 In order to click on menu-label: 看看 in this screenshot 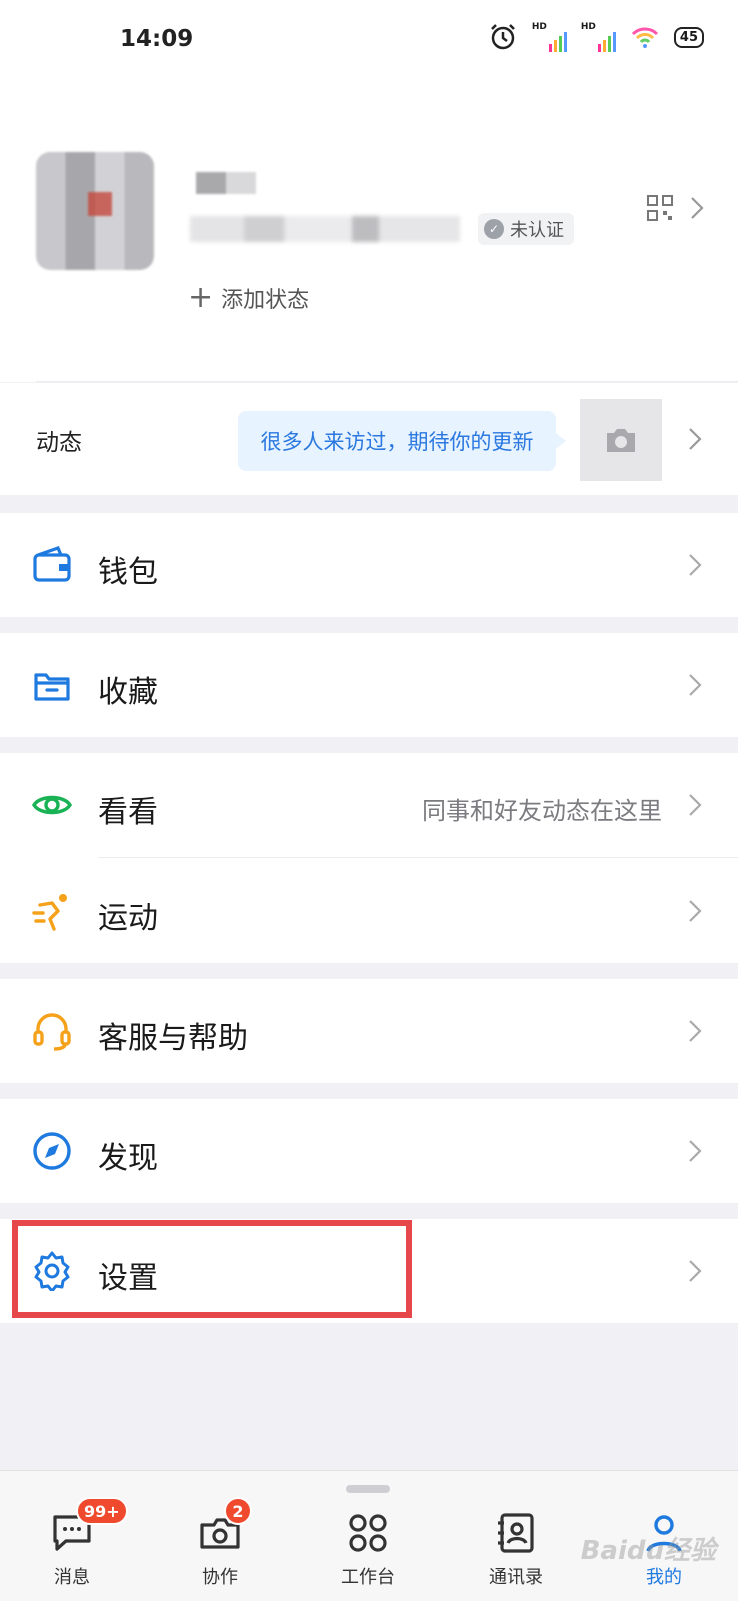, I will do `click(128, 812)`.